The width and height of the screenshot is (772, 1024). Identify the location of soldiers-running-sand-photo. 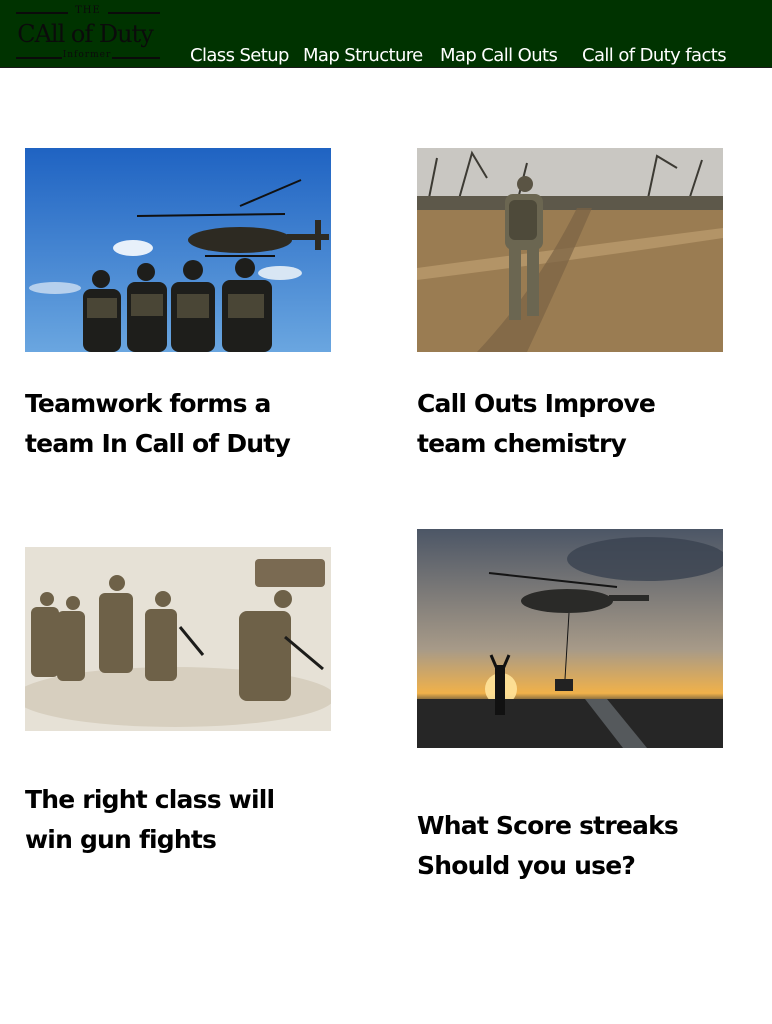
(178, 639).